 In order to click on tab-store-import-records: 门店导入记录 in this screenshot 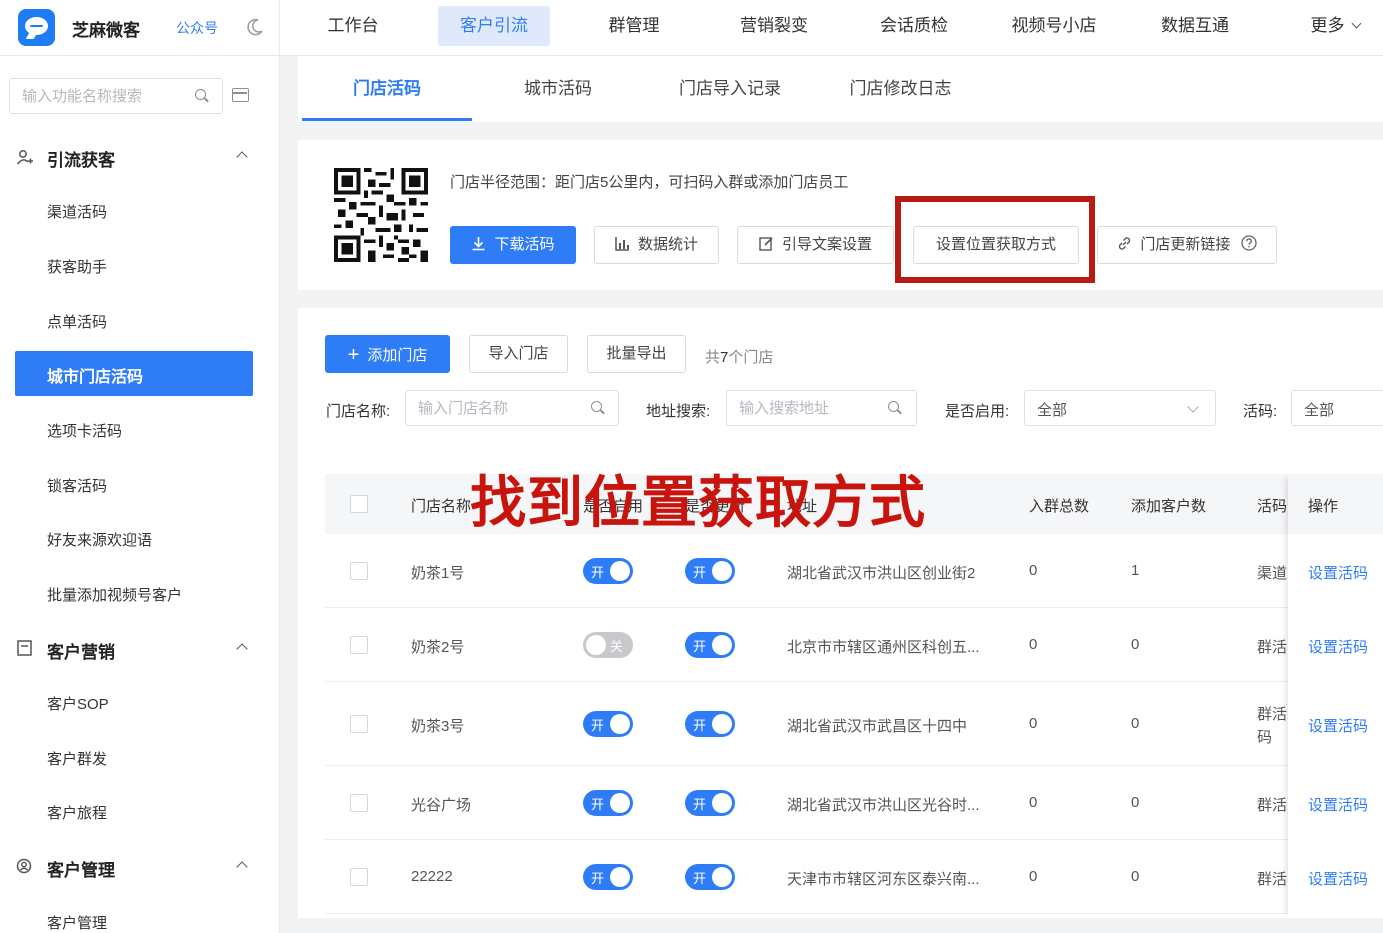, I will do `click(730, 89)`.